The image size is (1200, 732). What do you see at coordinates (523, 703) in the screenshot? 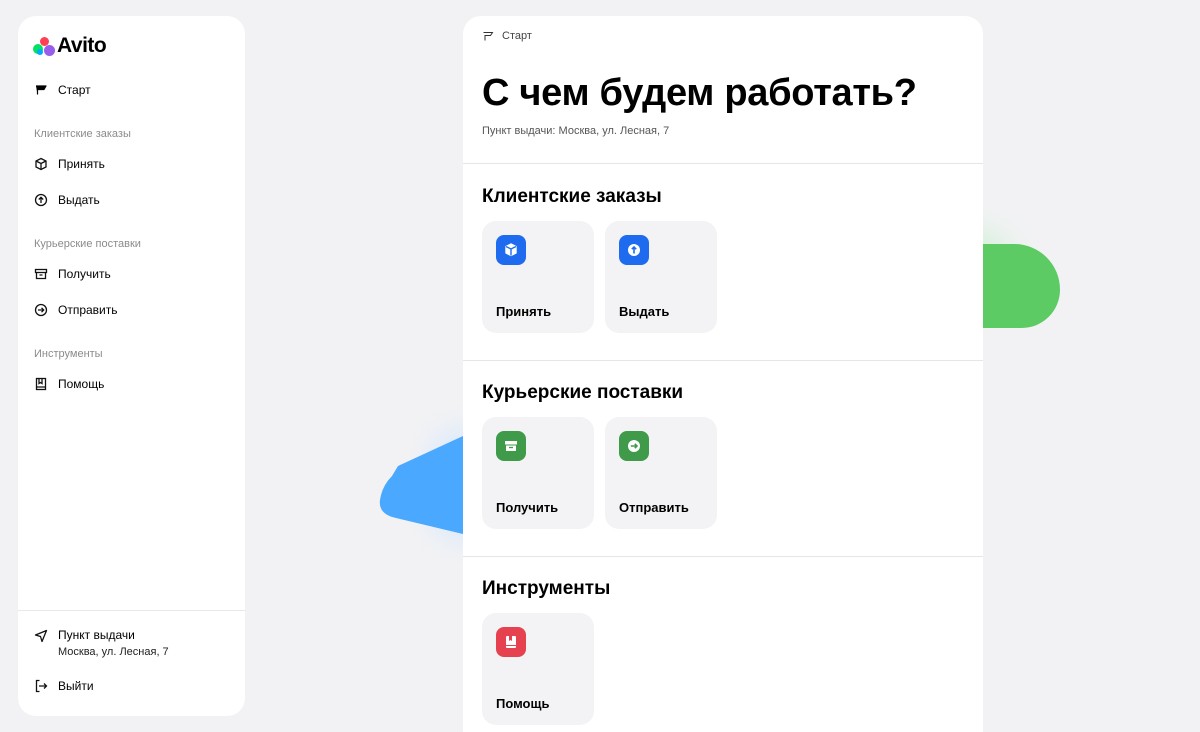
I see `tile-label: Помощь` at bounding box center [523, 703].